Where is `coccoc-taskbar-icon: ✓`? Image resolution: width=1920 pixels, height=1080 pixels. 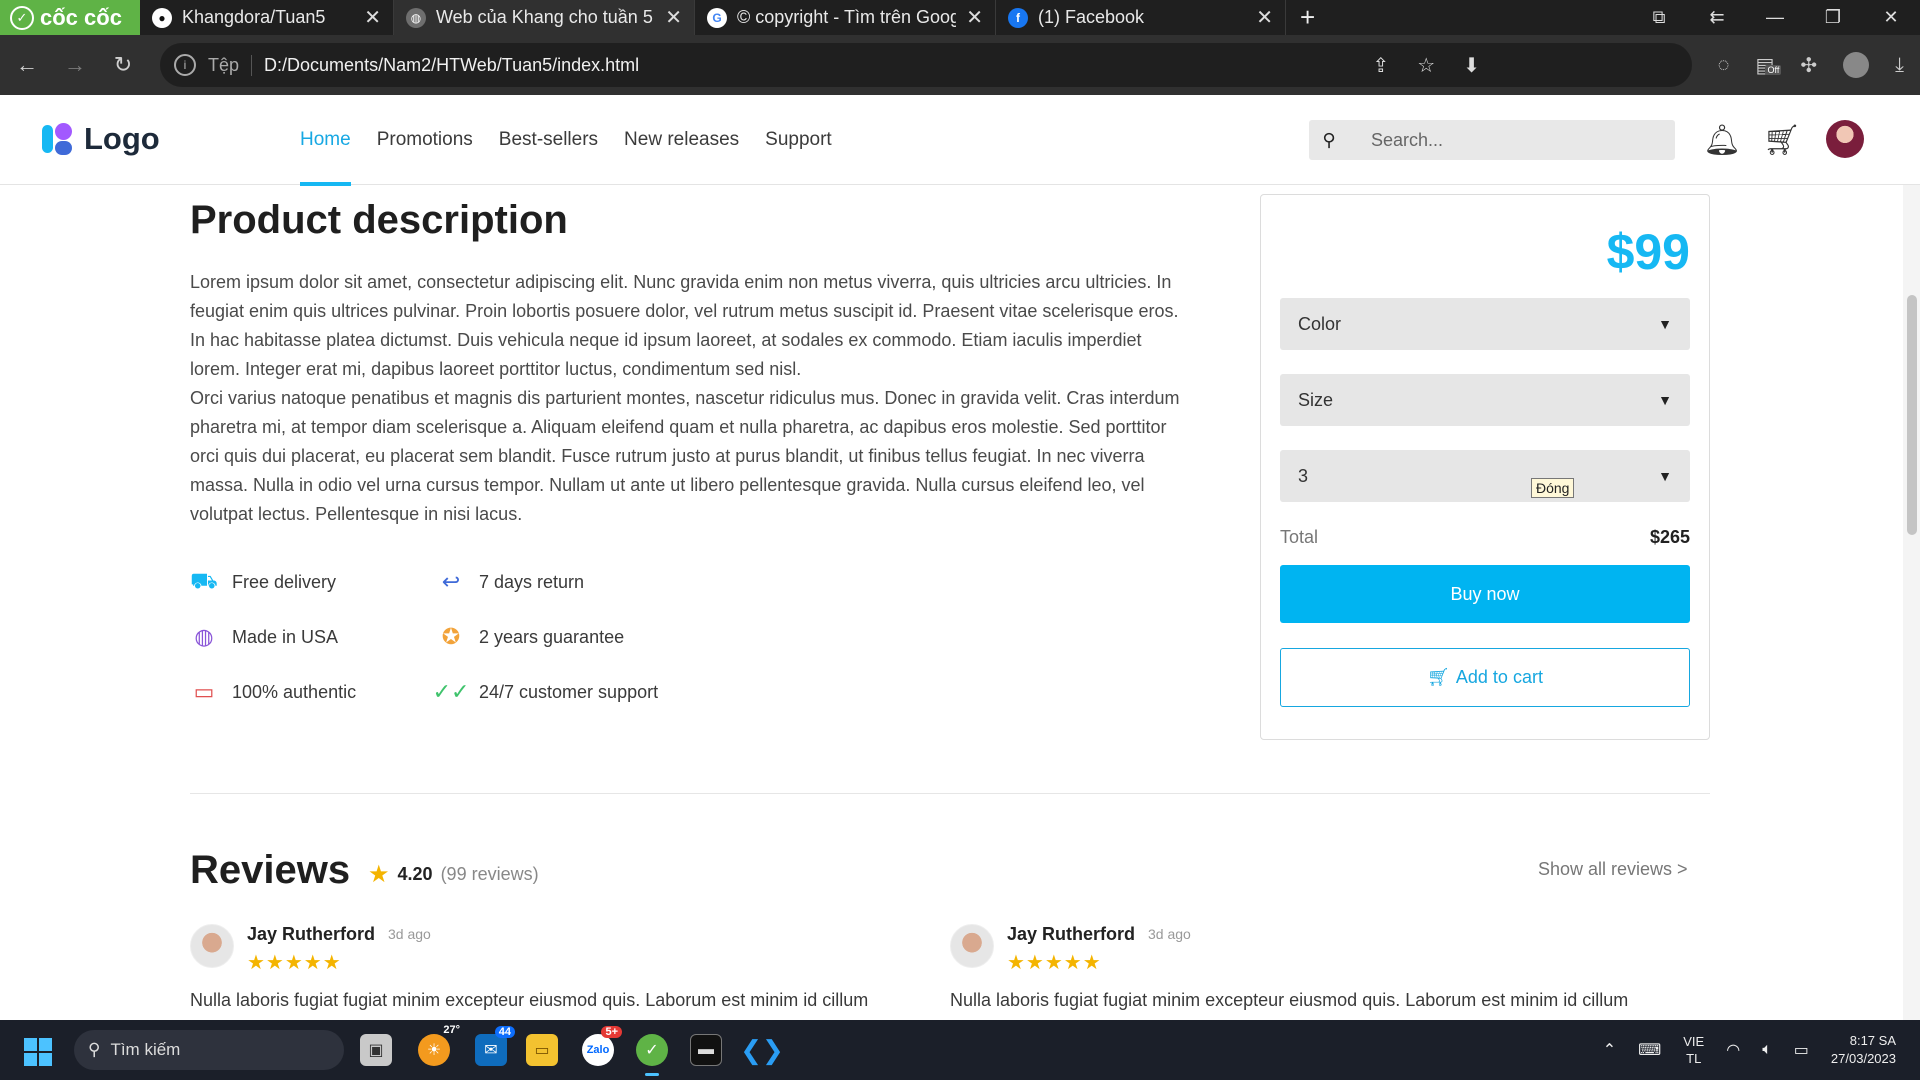
coccoc-taskbar-icon: ✓ is located at coordinates (652, 1055).